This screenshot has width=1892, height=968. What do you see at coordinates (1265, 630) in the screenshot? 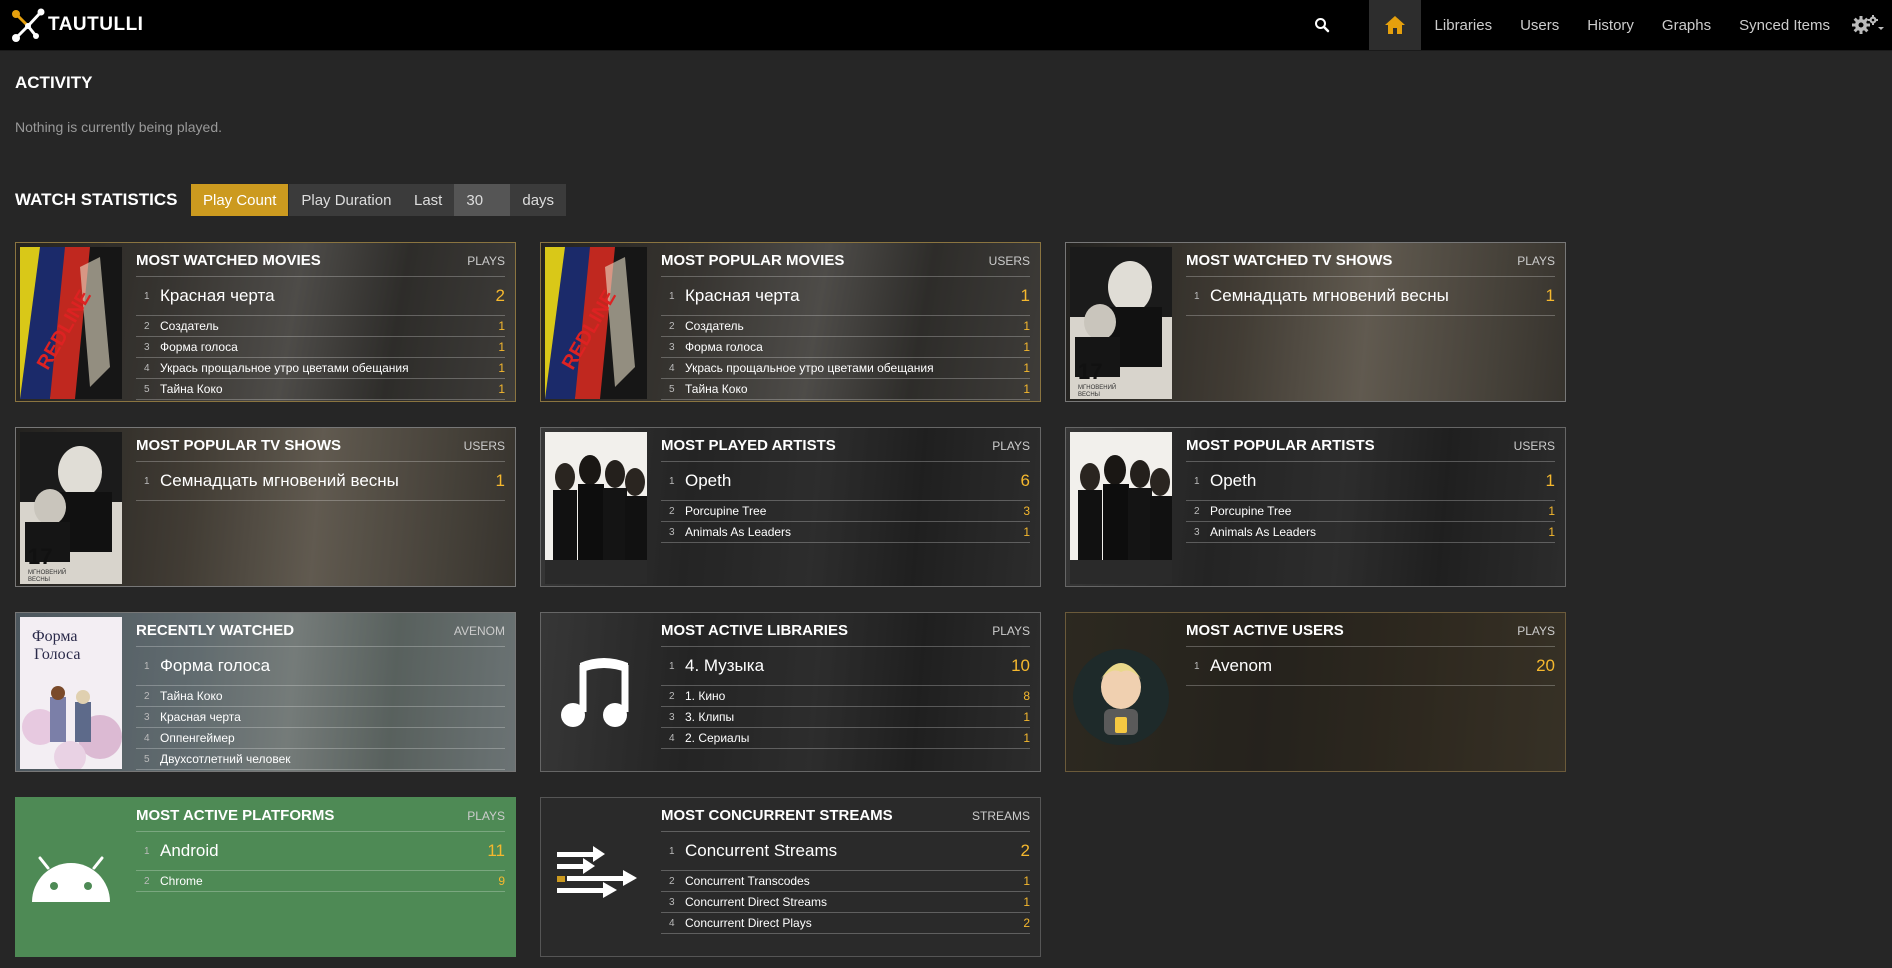
I see `card-title: MOST ACTIVE USERS` at bounding box center [1265, 630].